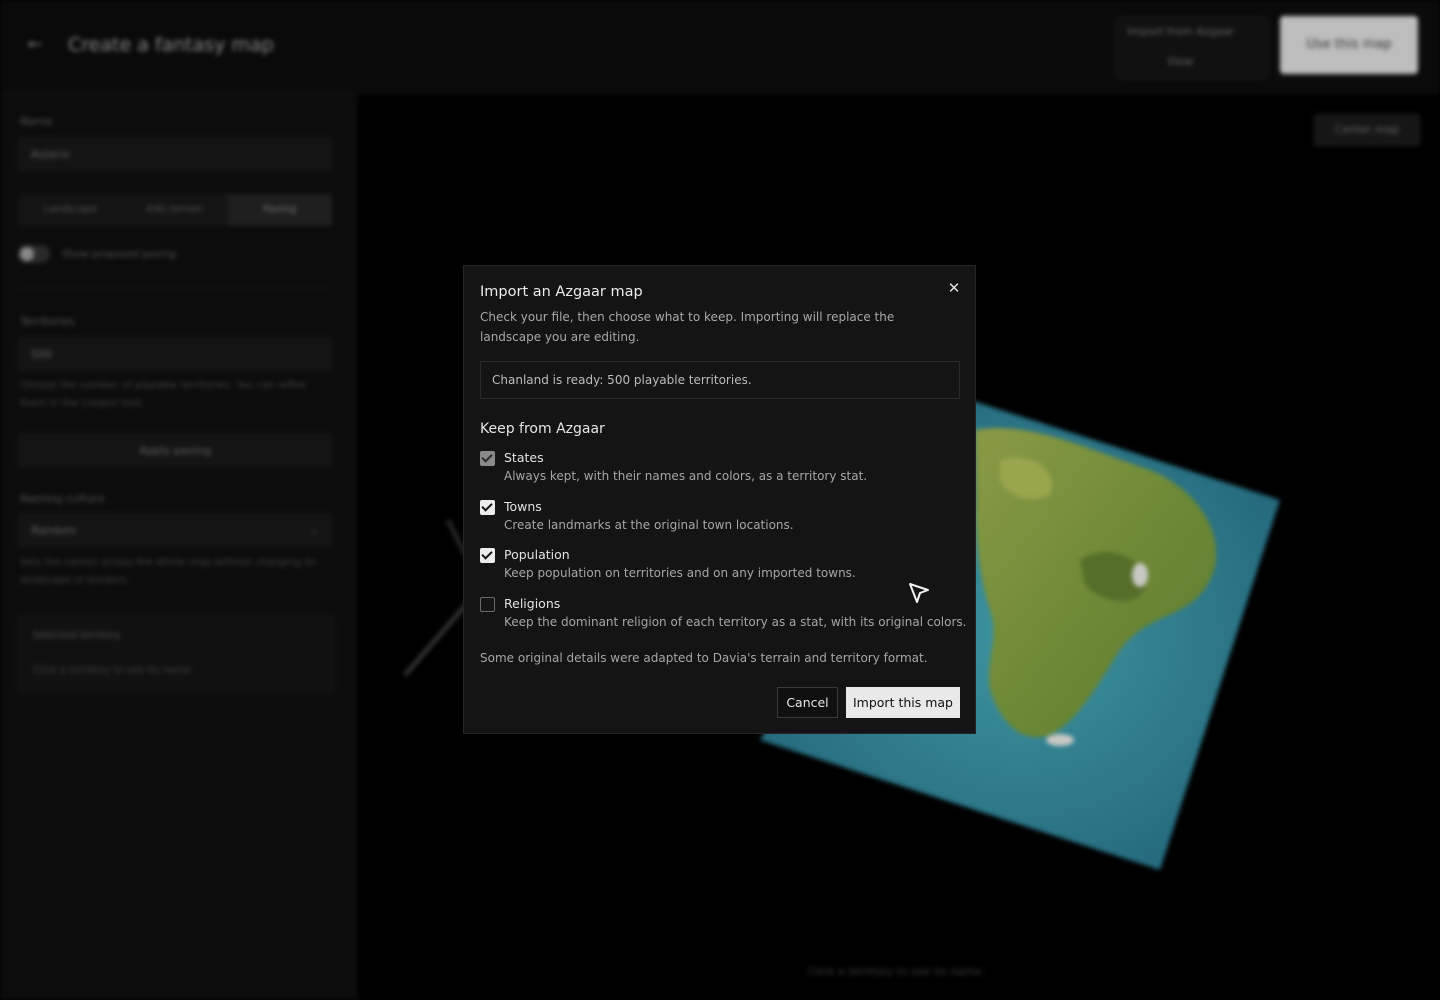 This screenshot has height=1000, width=1440. What do you see at coordinates (487, 507) in the screenshot?
I see `towns-checkbox` at bounding box center [487, 507].